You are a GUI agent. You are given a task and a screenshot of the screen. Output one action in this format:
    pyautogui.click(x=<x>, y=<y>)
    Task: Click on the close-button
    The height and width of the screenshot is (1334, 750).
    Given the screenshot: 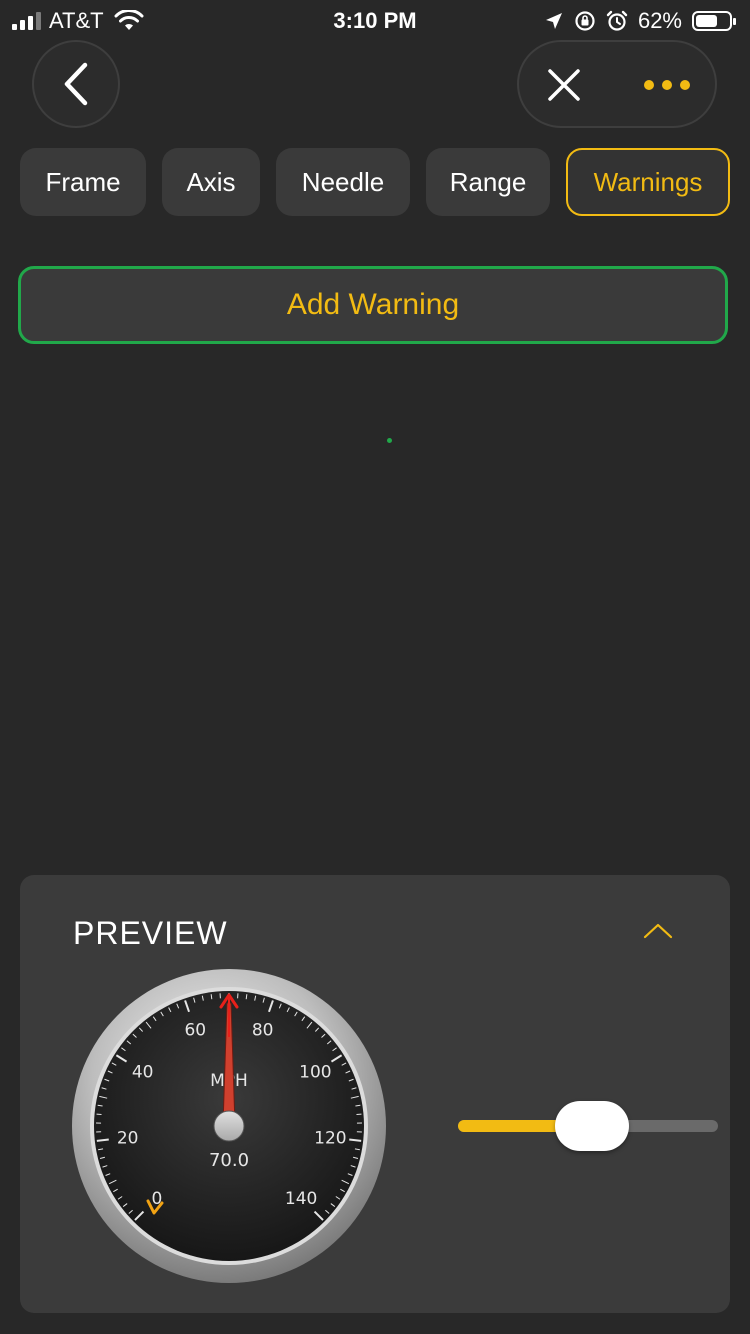 What is the action you would take?
    pyautogui.click(x=564, y=85)
    